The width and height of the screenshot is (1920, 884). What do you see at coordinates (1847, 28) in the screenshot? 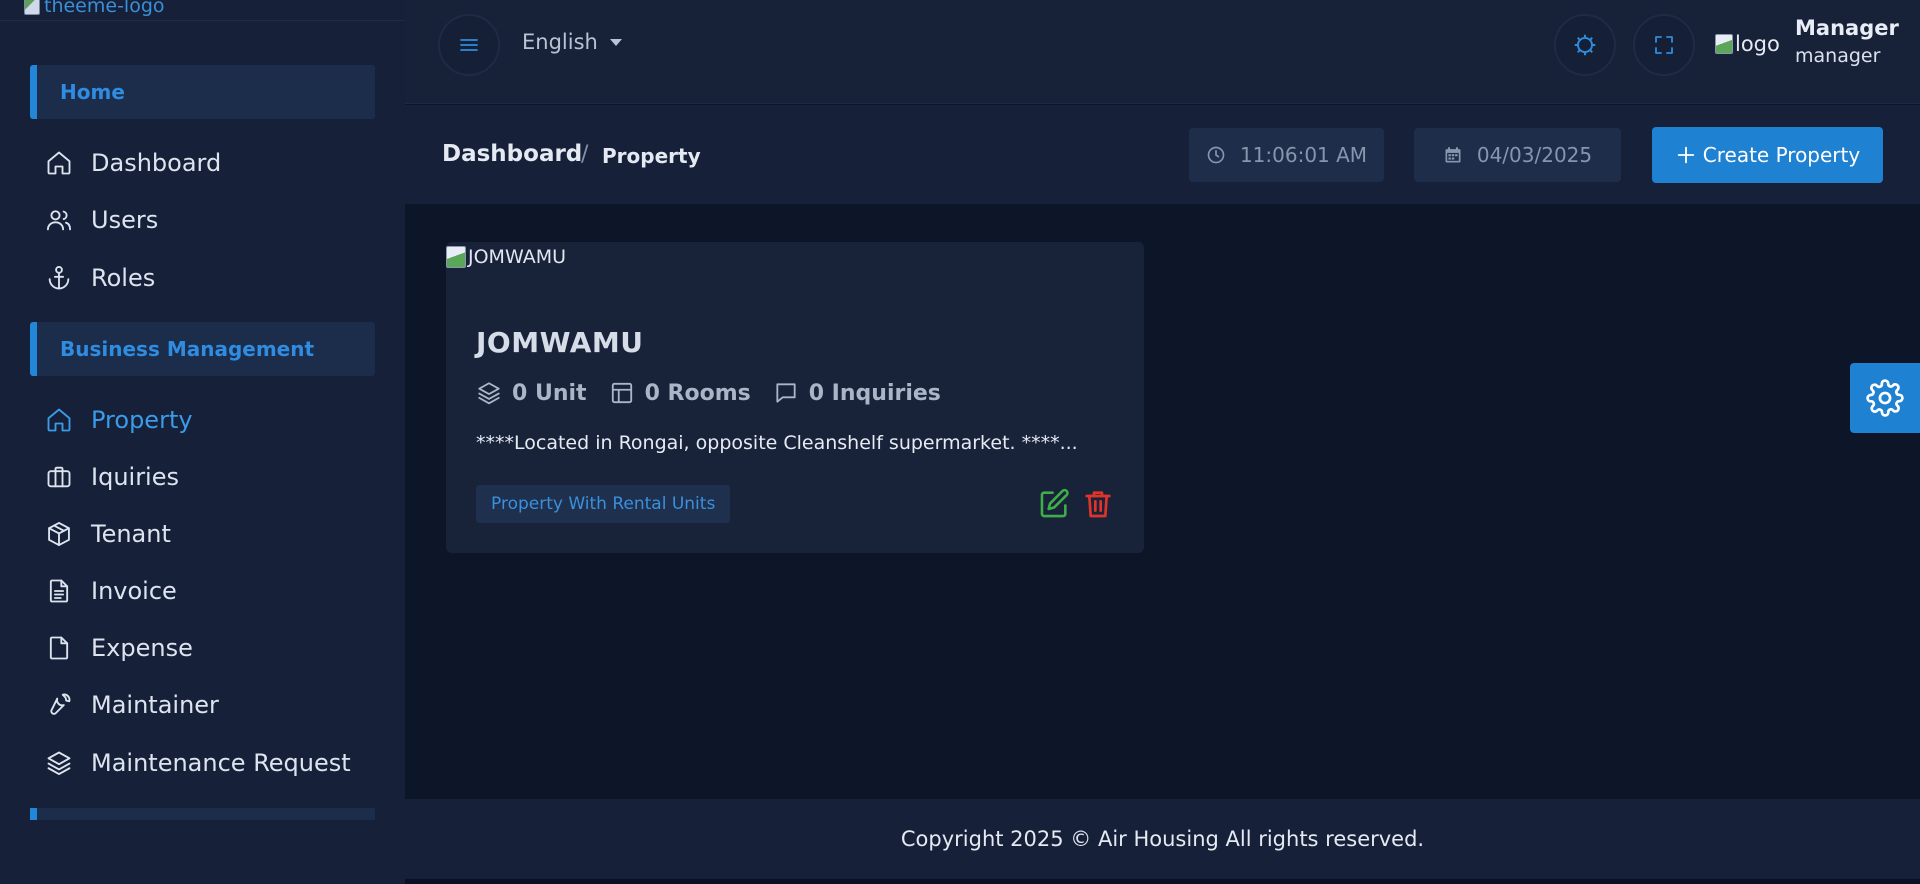
I see `user-name: Manager` at bounding box center [1847, 28].